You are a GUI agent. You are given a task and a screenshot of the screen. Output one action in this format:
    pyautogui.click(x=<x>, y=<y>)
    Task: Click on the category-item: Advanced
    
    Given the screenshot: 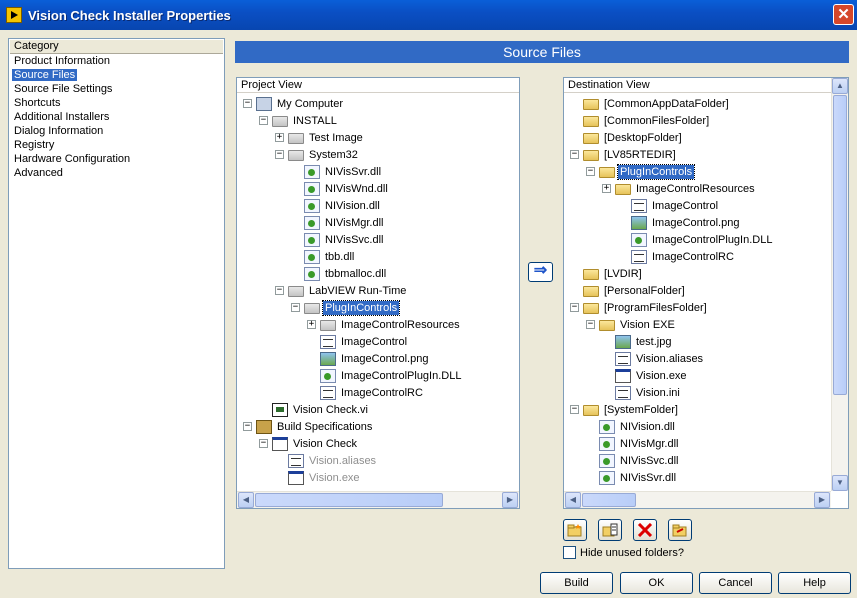 What is the action you would take?
    pyautogui.click(x=116, y=173)
    